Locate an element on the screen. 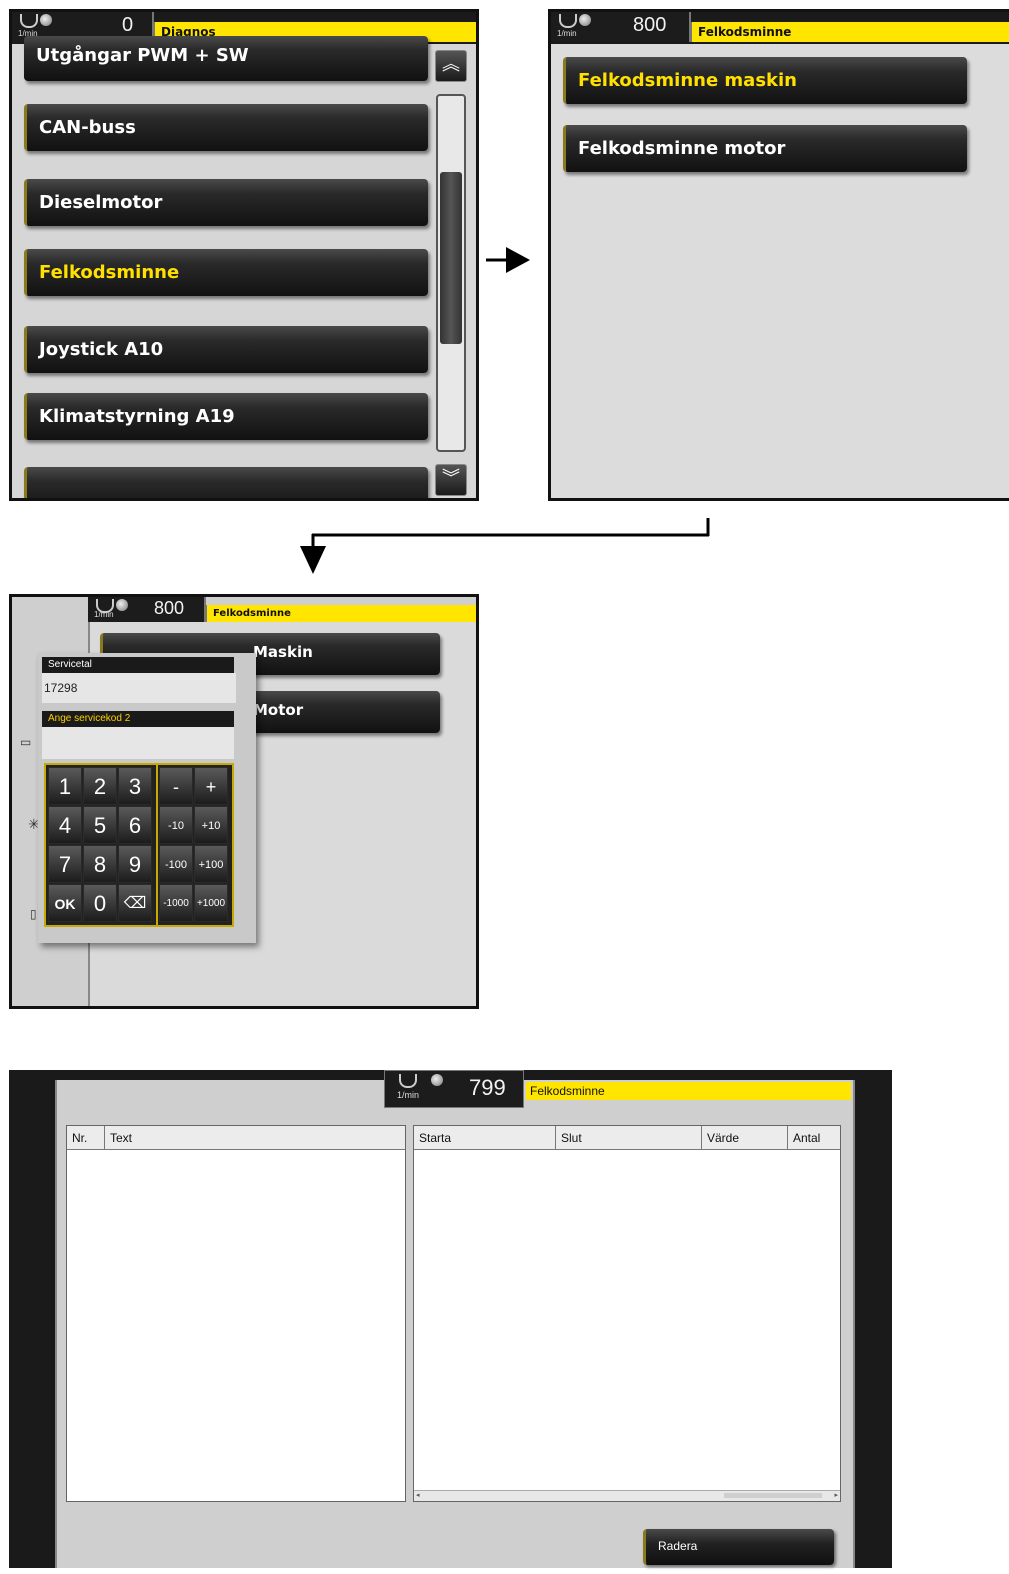  backspace-icon: ⌫ is located at coordinates (135, 903).